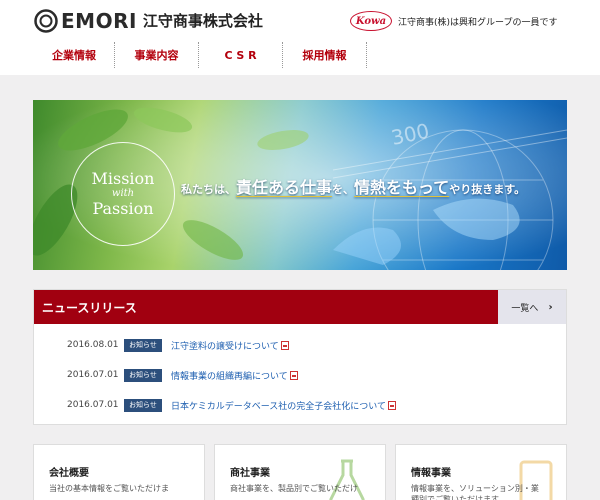  What do you see at coordinates (279, 406) in the screenshot?
I see `news-link-text: 日本ケミカルデータベース社の完全子会社化について` at bounding box center [279, 406].